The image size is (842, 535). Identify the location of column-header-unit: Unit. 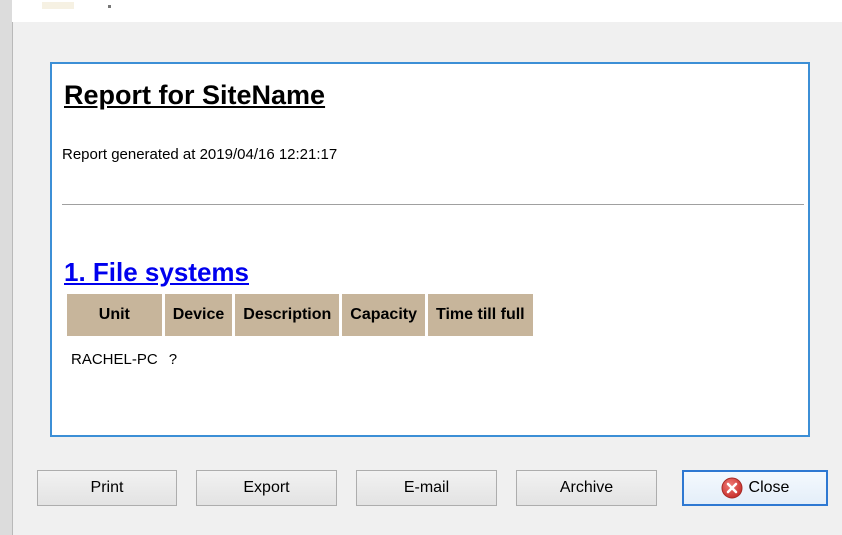
(114, 315).